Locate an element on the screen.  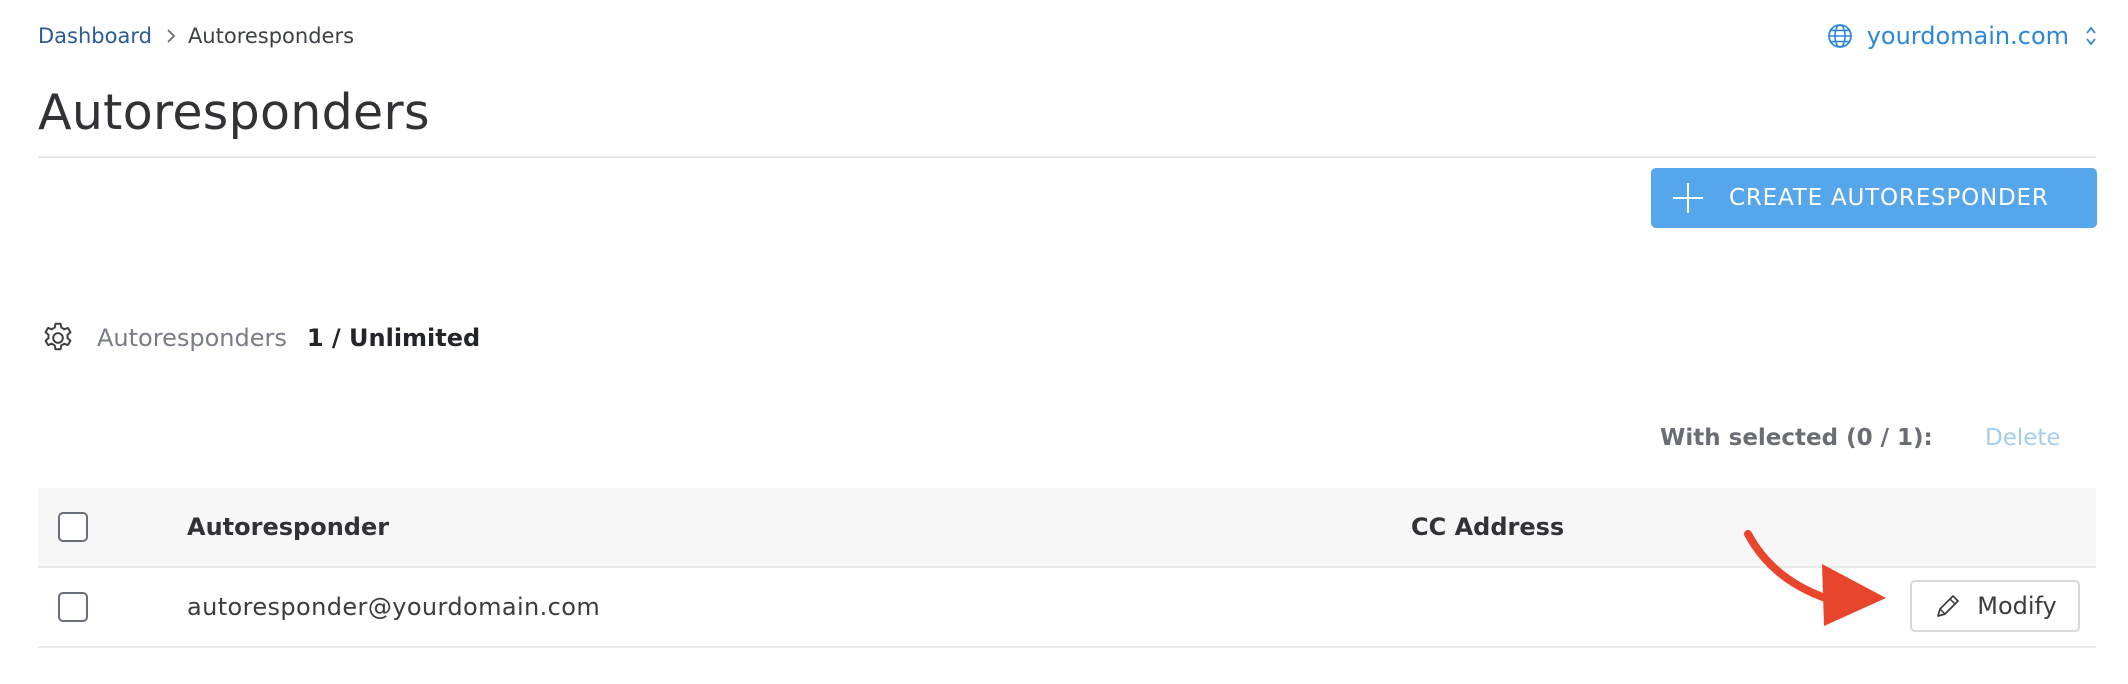
modify-label: Modify is located at coordinates (2017, 606).